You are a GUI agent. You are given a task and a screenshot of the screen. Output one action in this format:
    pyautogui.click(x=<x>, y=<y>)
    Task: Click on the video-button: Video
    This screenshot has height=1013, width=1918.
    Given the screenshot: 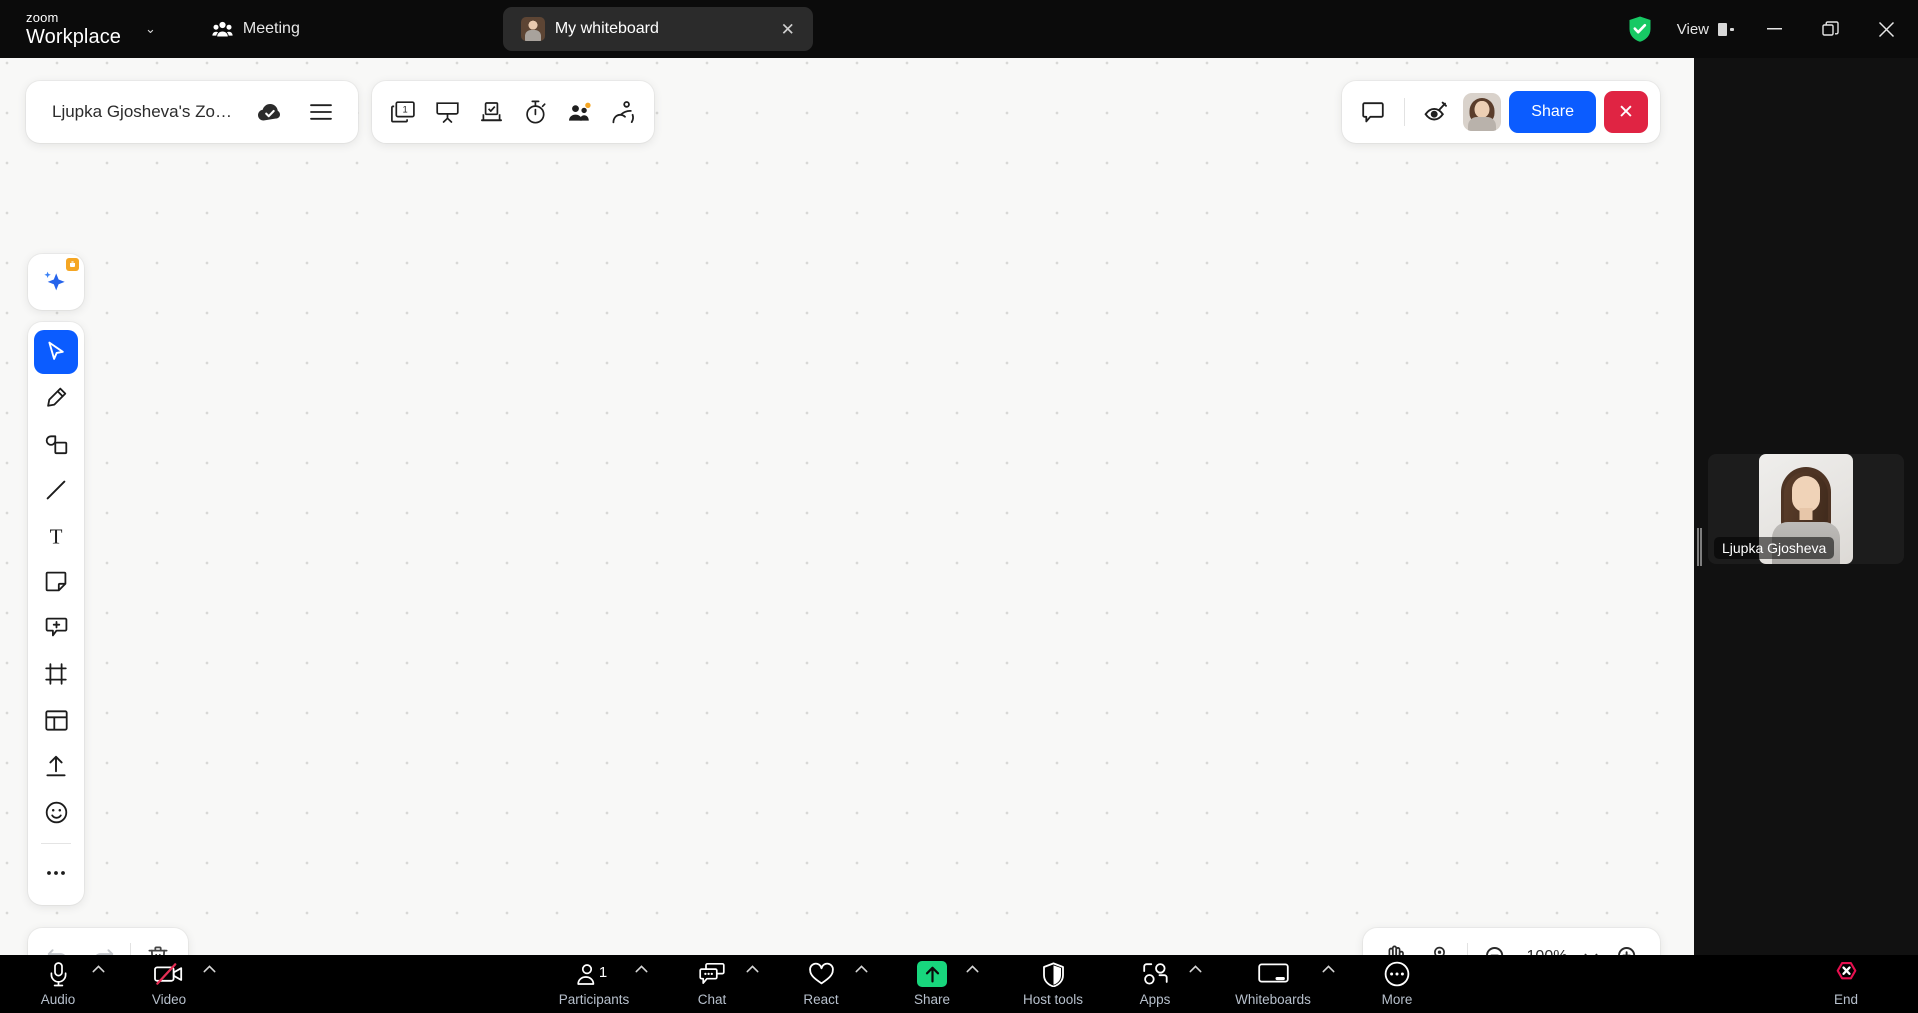 What is the action you would take?
    pyautogui.click(x=169, y=981)
    